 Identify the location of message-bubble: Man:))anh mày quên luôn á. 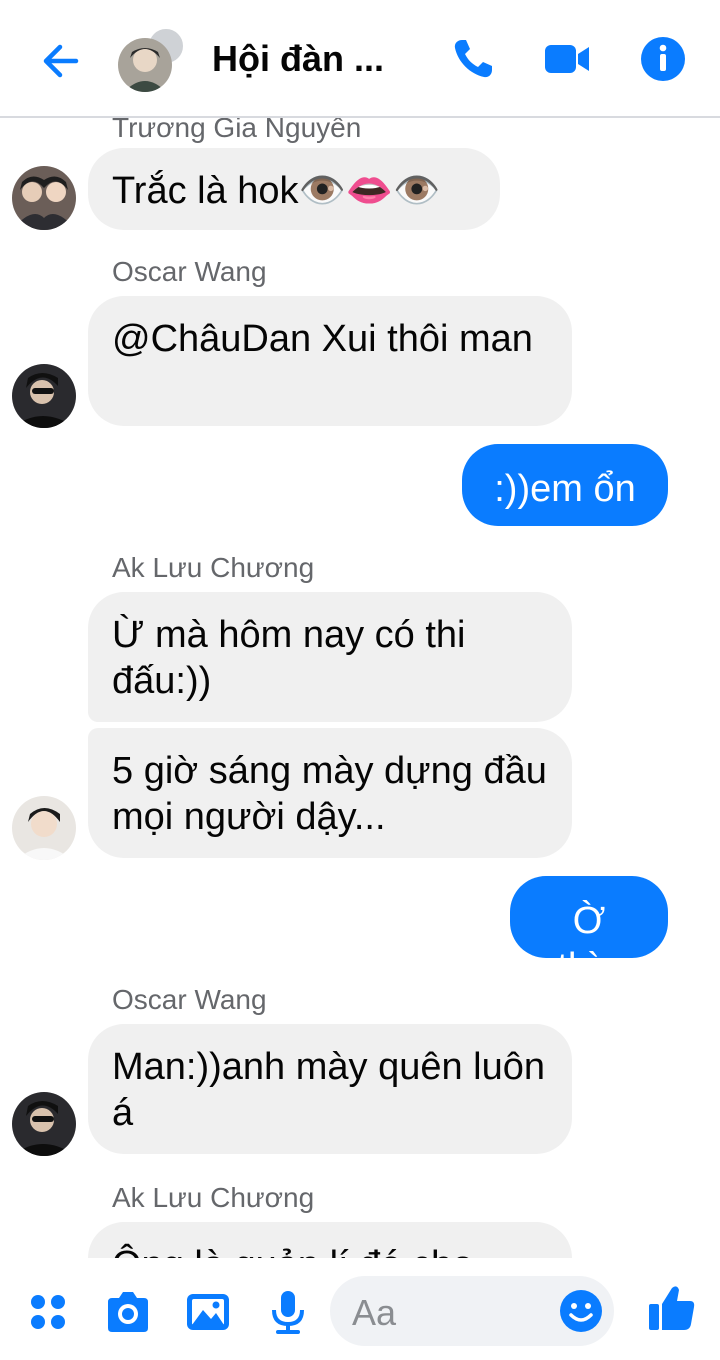
(330, 1089).